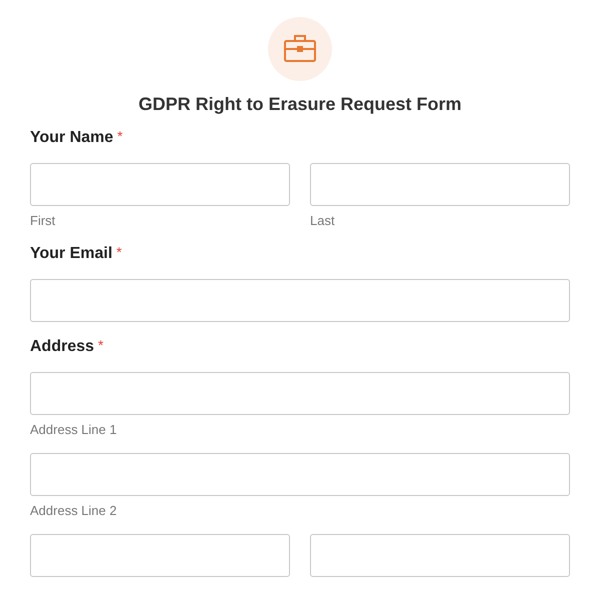 This screenshot has height=600, width=600. What do you see at coordinates (62, 347) in the screenshot?
I see `field-label: Address` at bounding box center [62, 347].